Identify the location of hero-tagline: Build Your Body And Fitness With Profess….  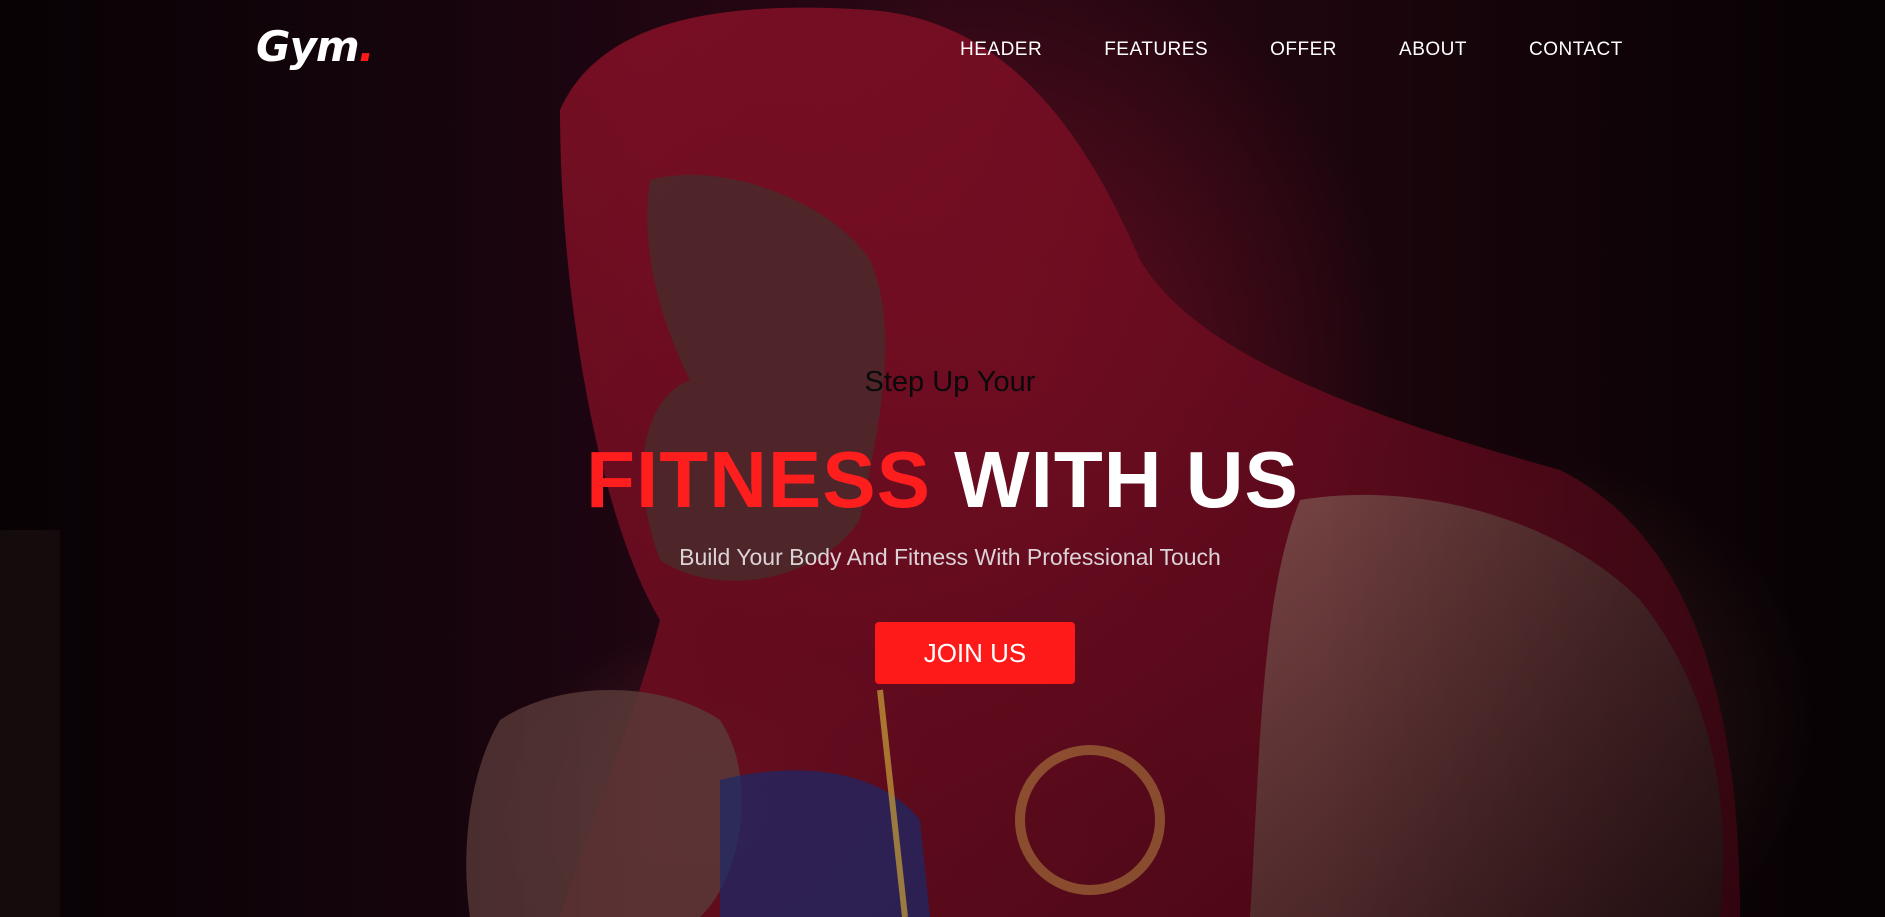
(950, 557).